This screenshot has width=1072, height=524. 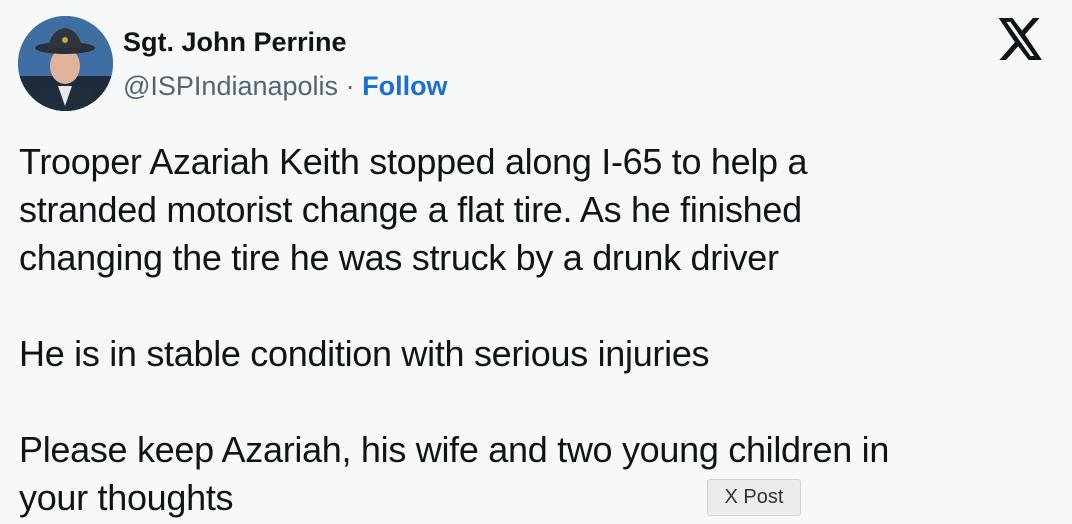 What do you see at coordinates (754, 497) in the screenshot?
I see `x-post-tooltip: X Post` at bounding box center [754, 497].